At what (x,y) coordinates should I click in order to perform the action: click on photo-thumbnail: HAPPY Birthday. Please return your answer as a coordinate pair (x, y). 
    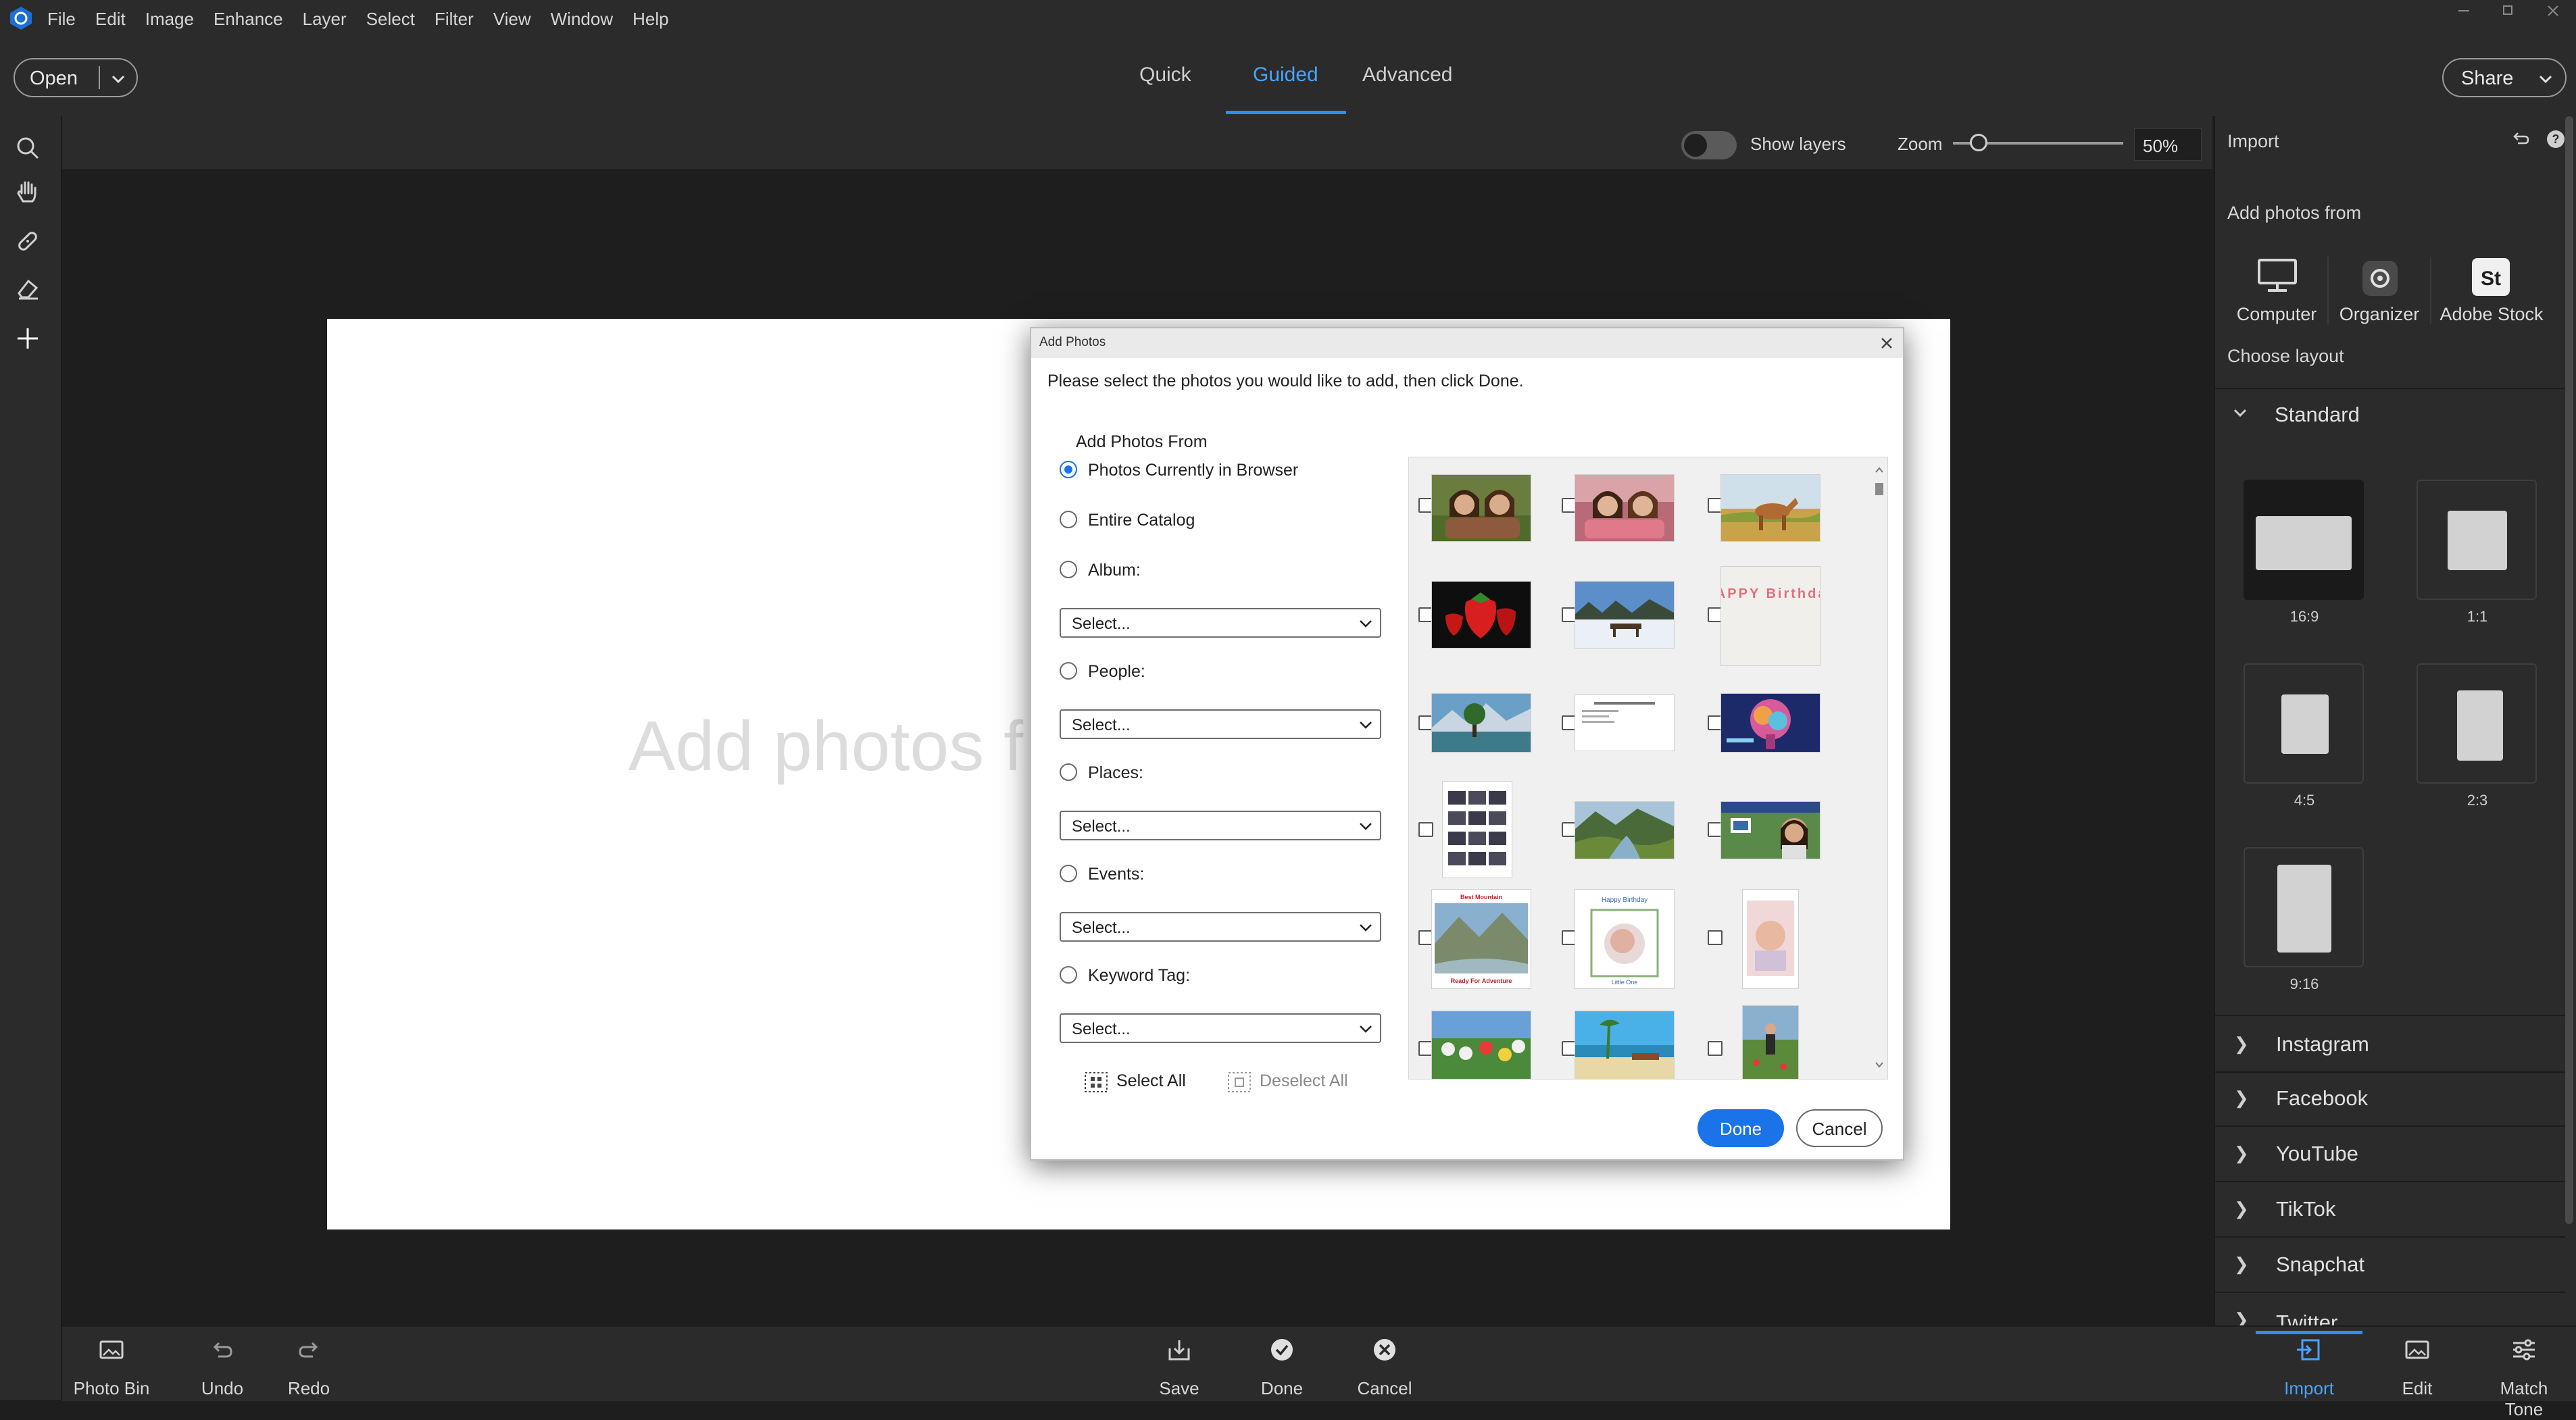
    Looking at the image, I should click on (1771, 616).